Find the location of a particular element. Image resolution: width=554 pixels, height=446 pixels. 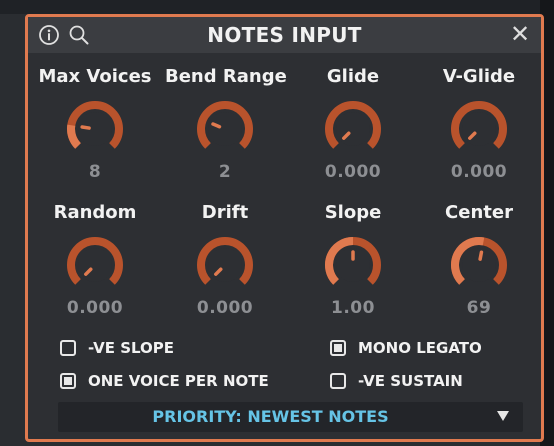

option-ve-slope: -VE SLOPE is located at coordinates (117, 348).